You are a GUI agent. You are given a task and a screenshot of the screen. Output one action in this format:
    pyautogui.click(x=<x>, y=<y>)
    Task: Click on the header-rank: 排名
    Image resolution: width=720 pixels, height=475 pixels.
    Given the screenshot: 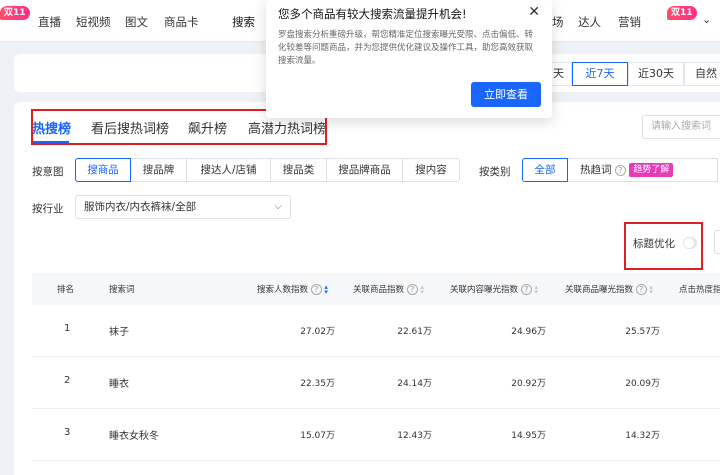 What is the action you would take?
    pyautogui.click(x=66, y=290)
    